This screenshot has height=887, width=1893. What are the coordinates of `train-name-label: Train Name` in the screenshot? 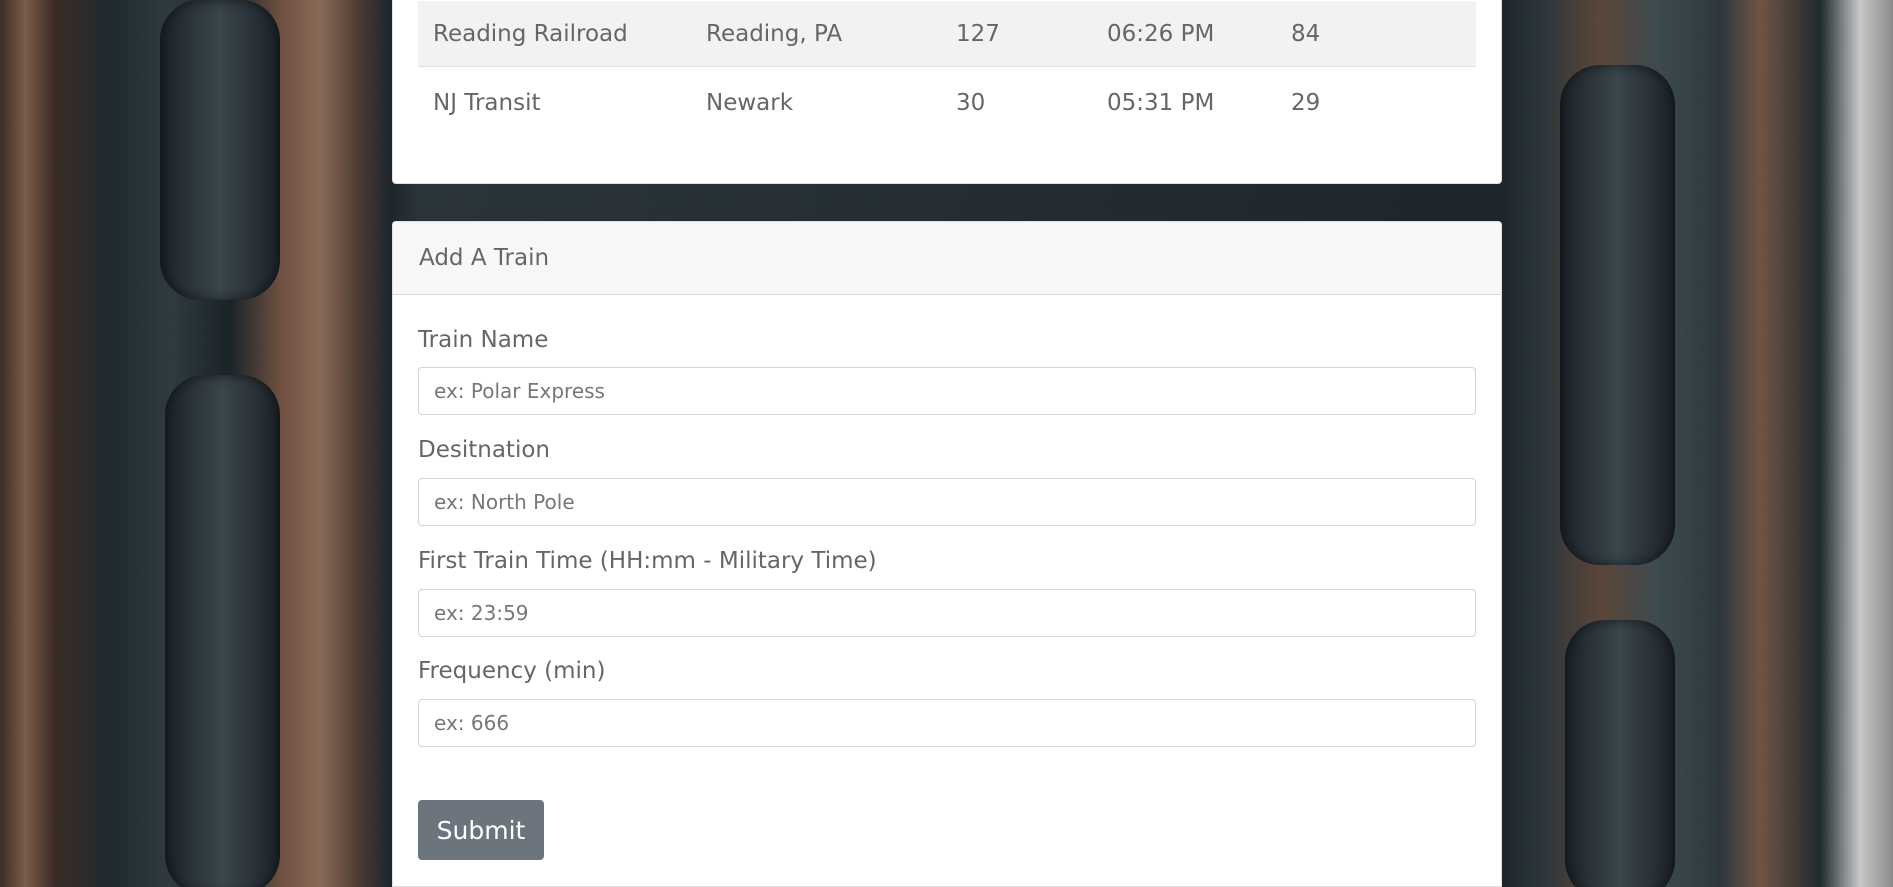 It's located at (483, 340).